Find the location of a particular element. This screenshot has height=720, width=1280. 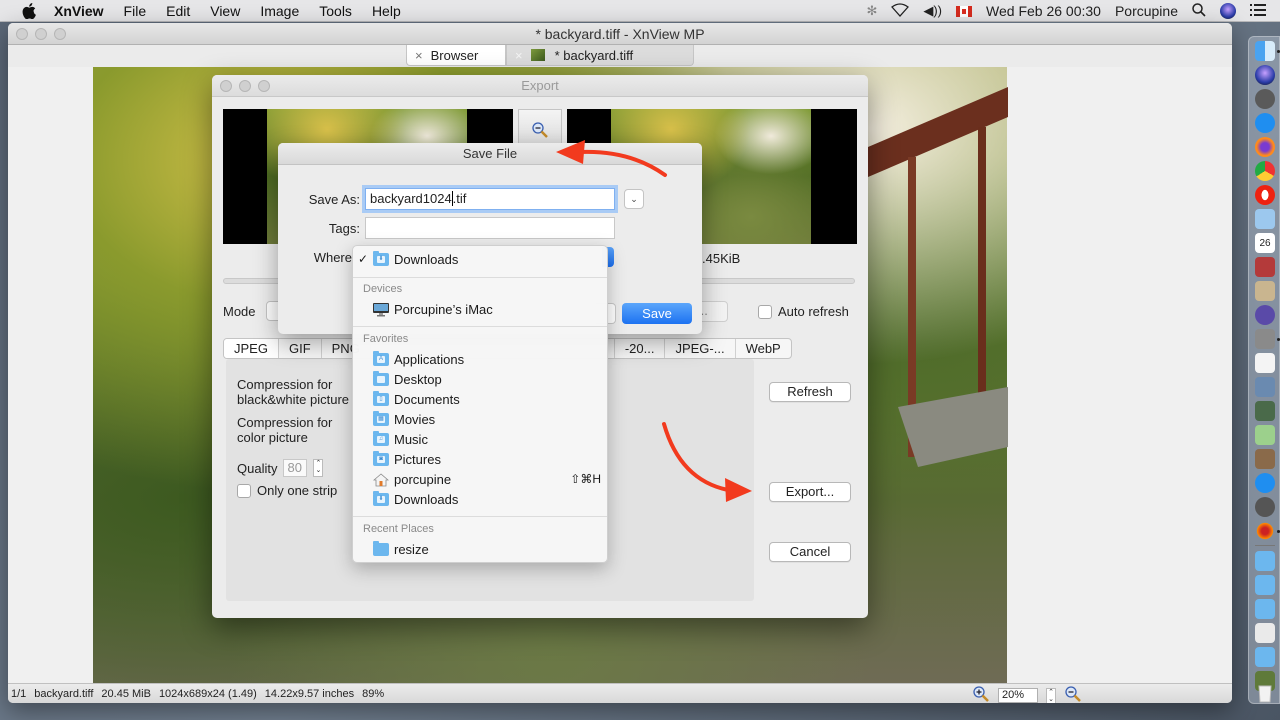

menu-view: View is located at coordinates (225, 11).